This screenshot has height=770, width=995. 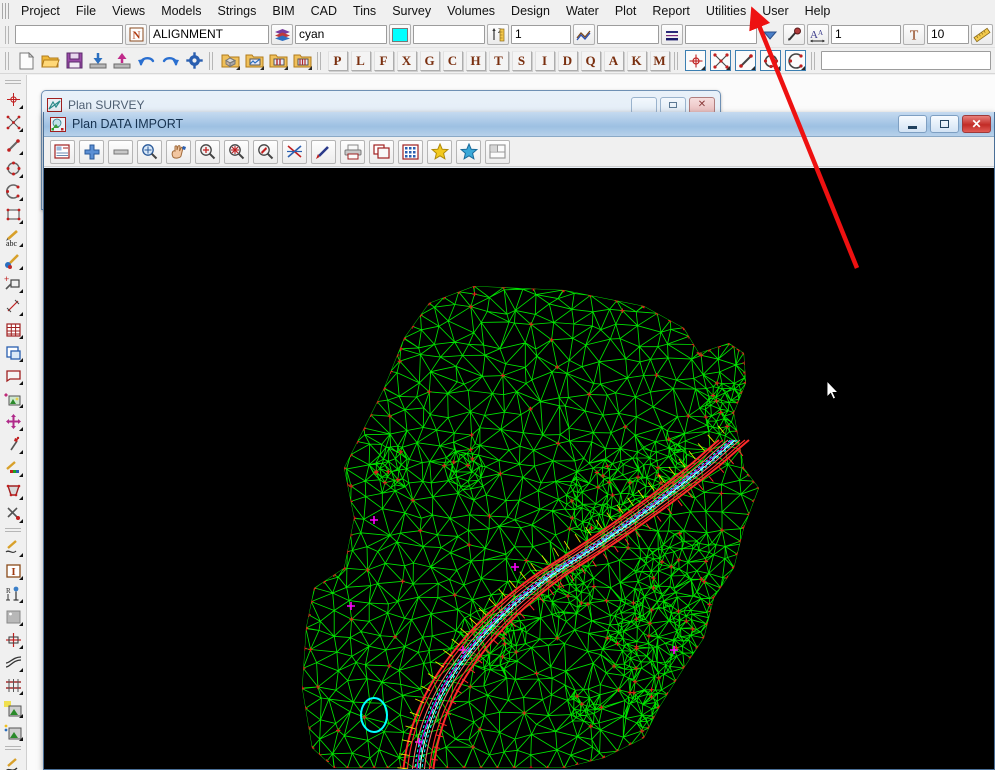 What do you see at coordinates (5, 11) in the screenshot?
I see `menu-bar-grip` at bounding box center [5, 11].